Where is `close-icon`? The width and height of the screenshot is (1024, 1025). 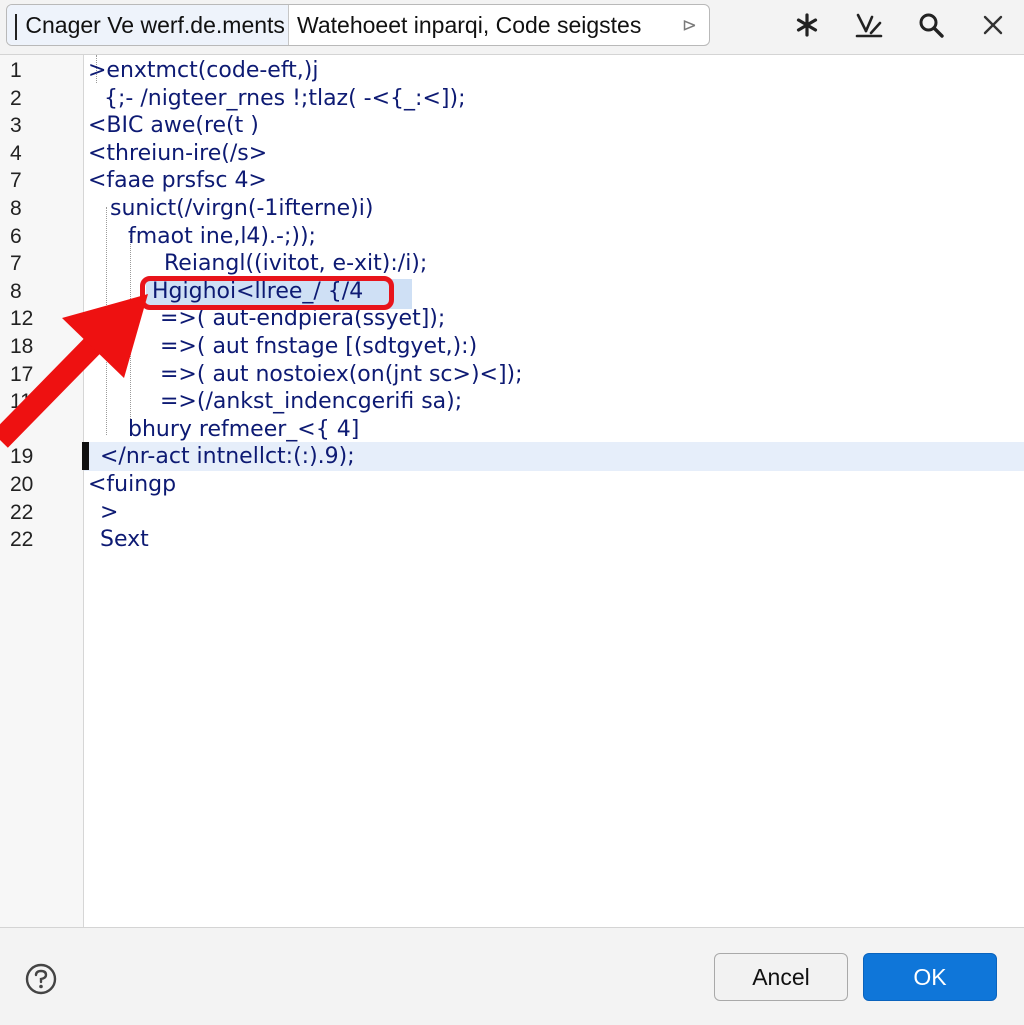
close-icon is located at coordinates (993, 25).